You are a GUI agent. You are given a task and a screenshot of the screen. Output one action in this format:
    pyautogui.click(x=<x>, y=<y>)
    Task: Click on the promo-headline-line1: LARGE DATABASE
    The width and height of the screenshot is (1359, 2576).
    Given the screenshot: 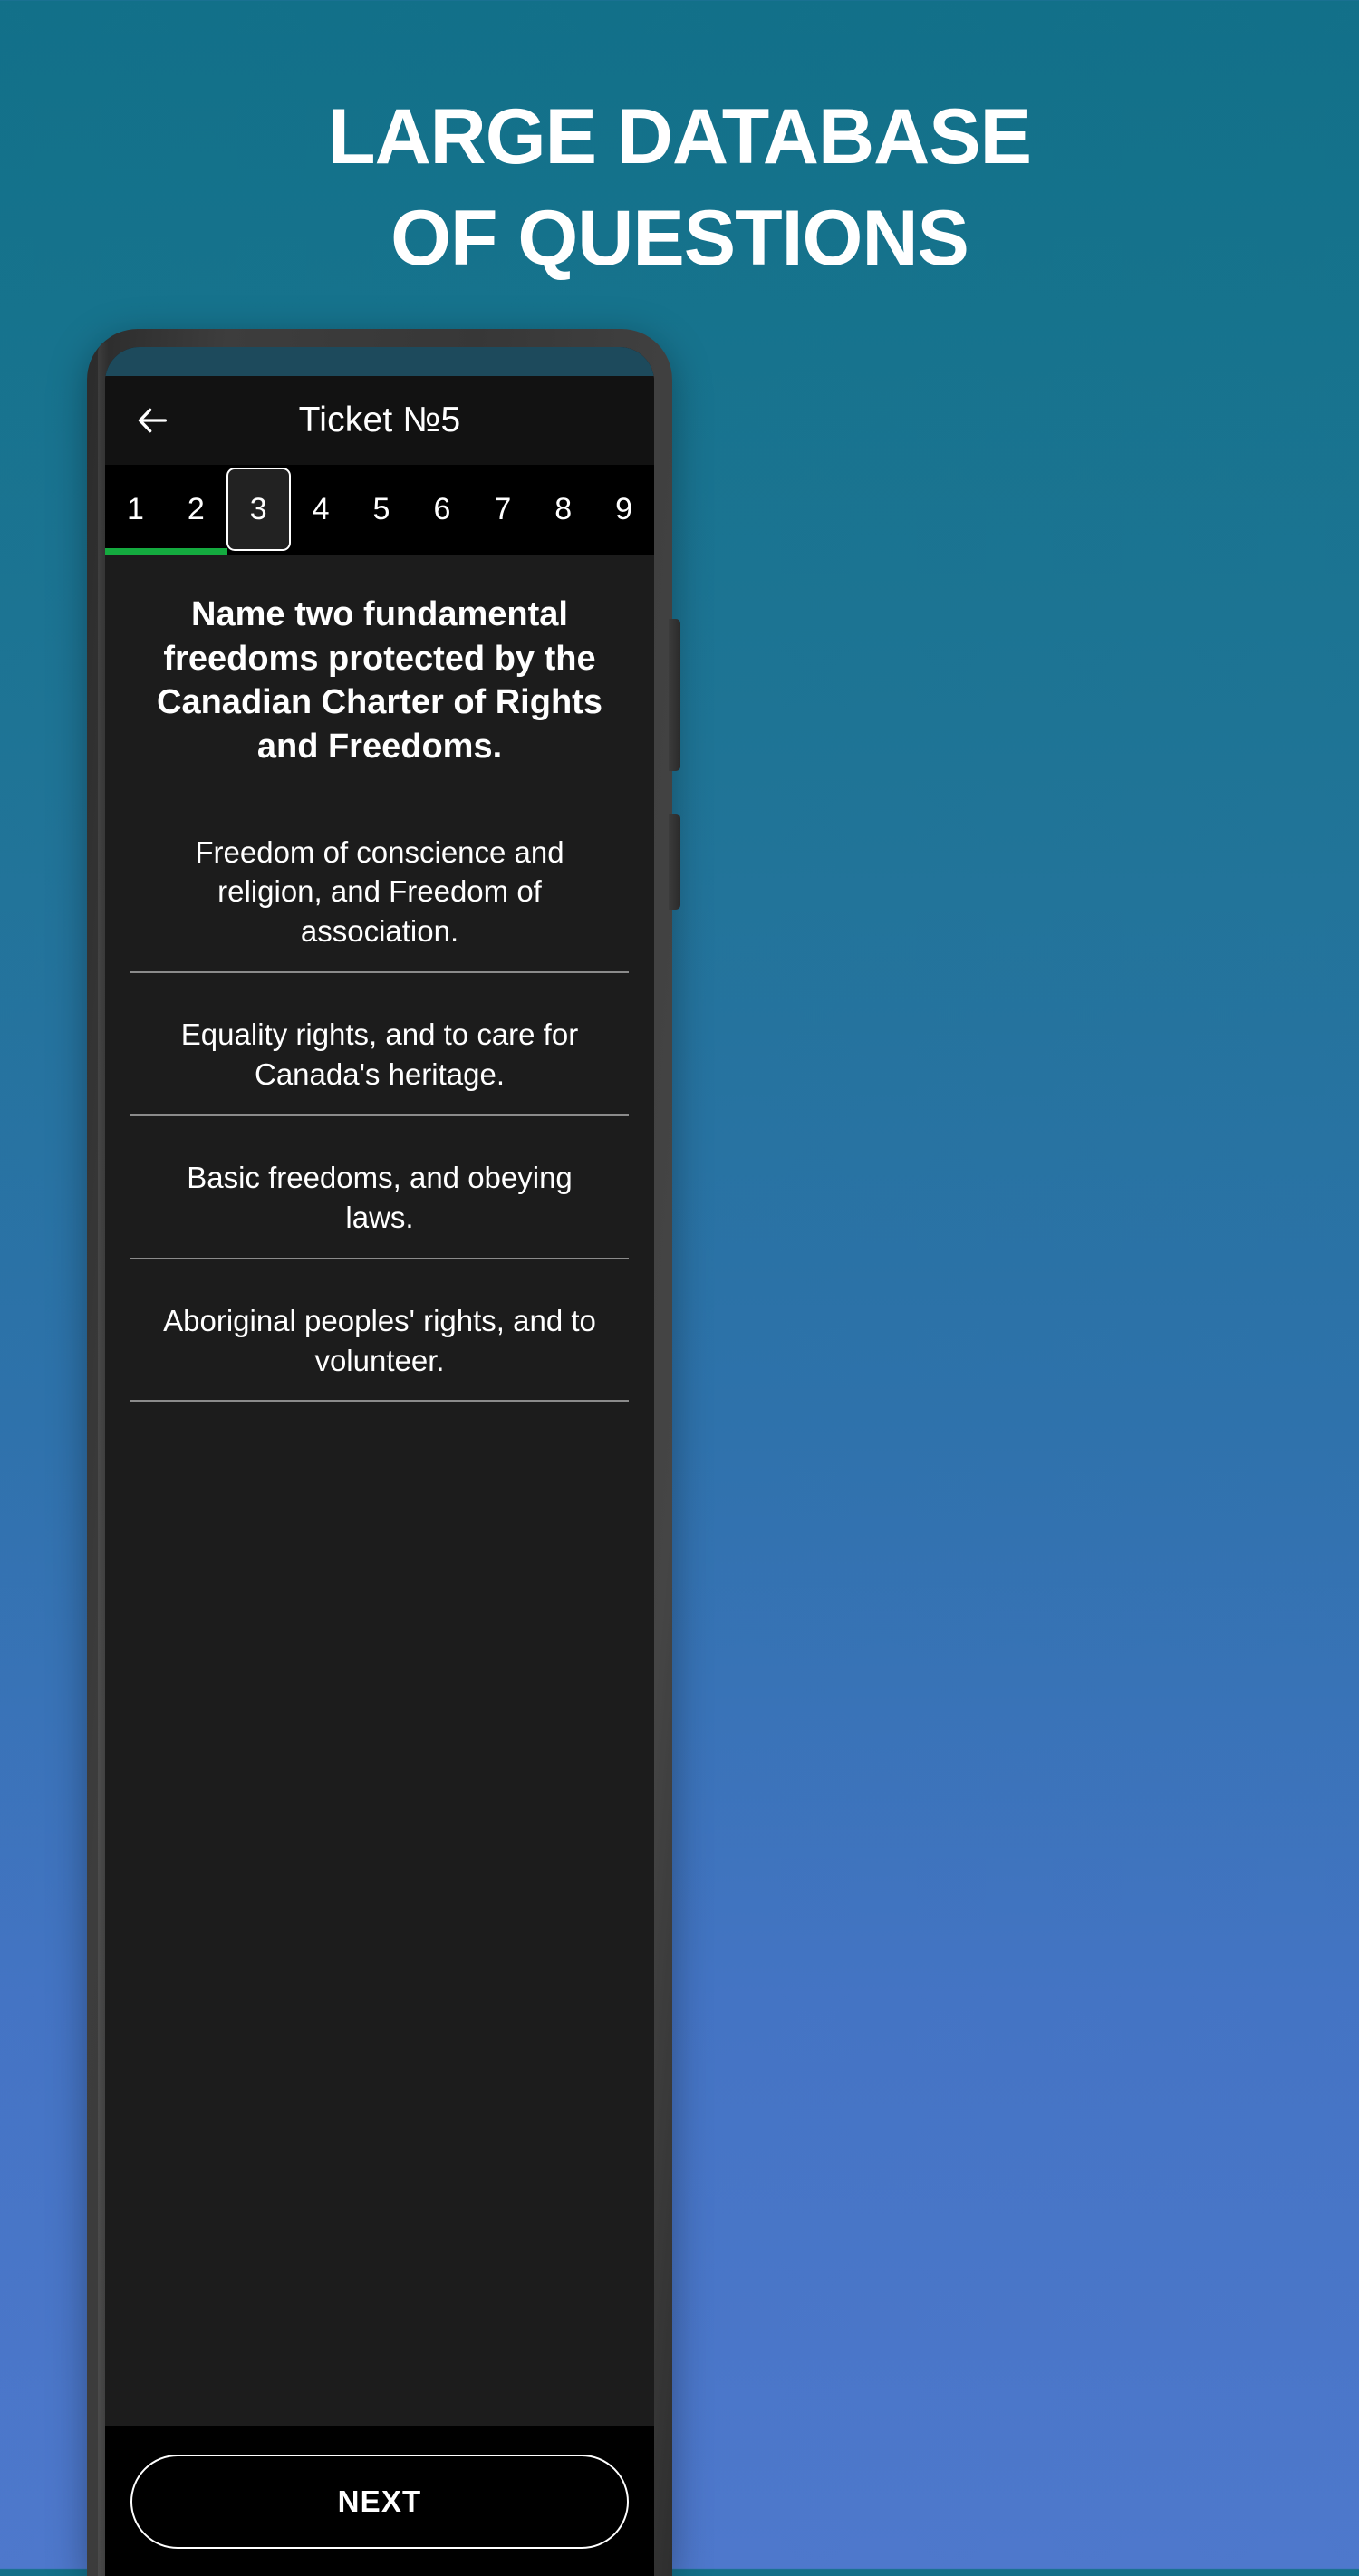 What is the action you would take?
    pyautogui.click(x=680, y=136)
    